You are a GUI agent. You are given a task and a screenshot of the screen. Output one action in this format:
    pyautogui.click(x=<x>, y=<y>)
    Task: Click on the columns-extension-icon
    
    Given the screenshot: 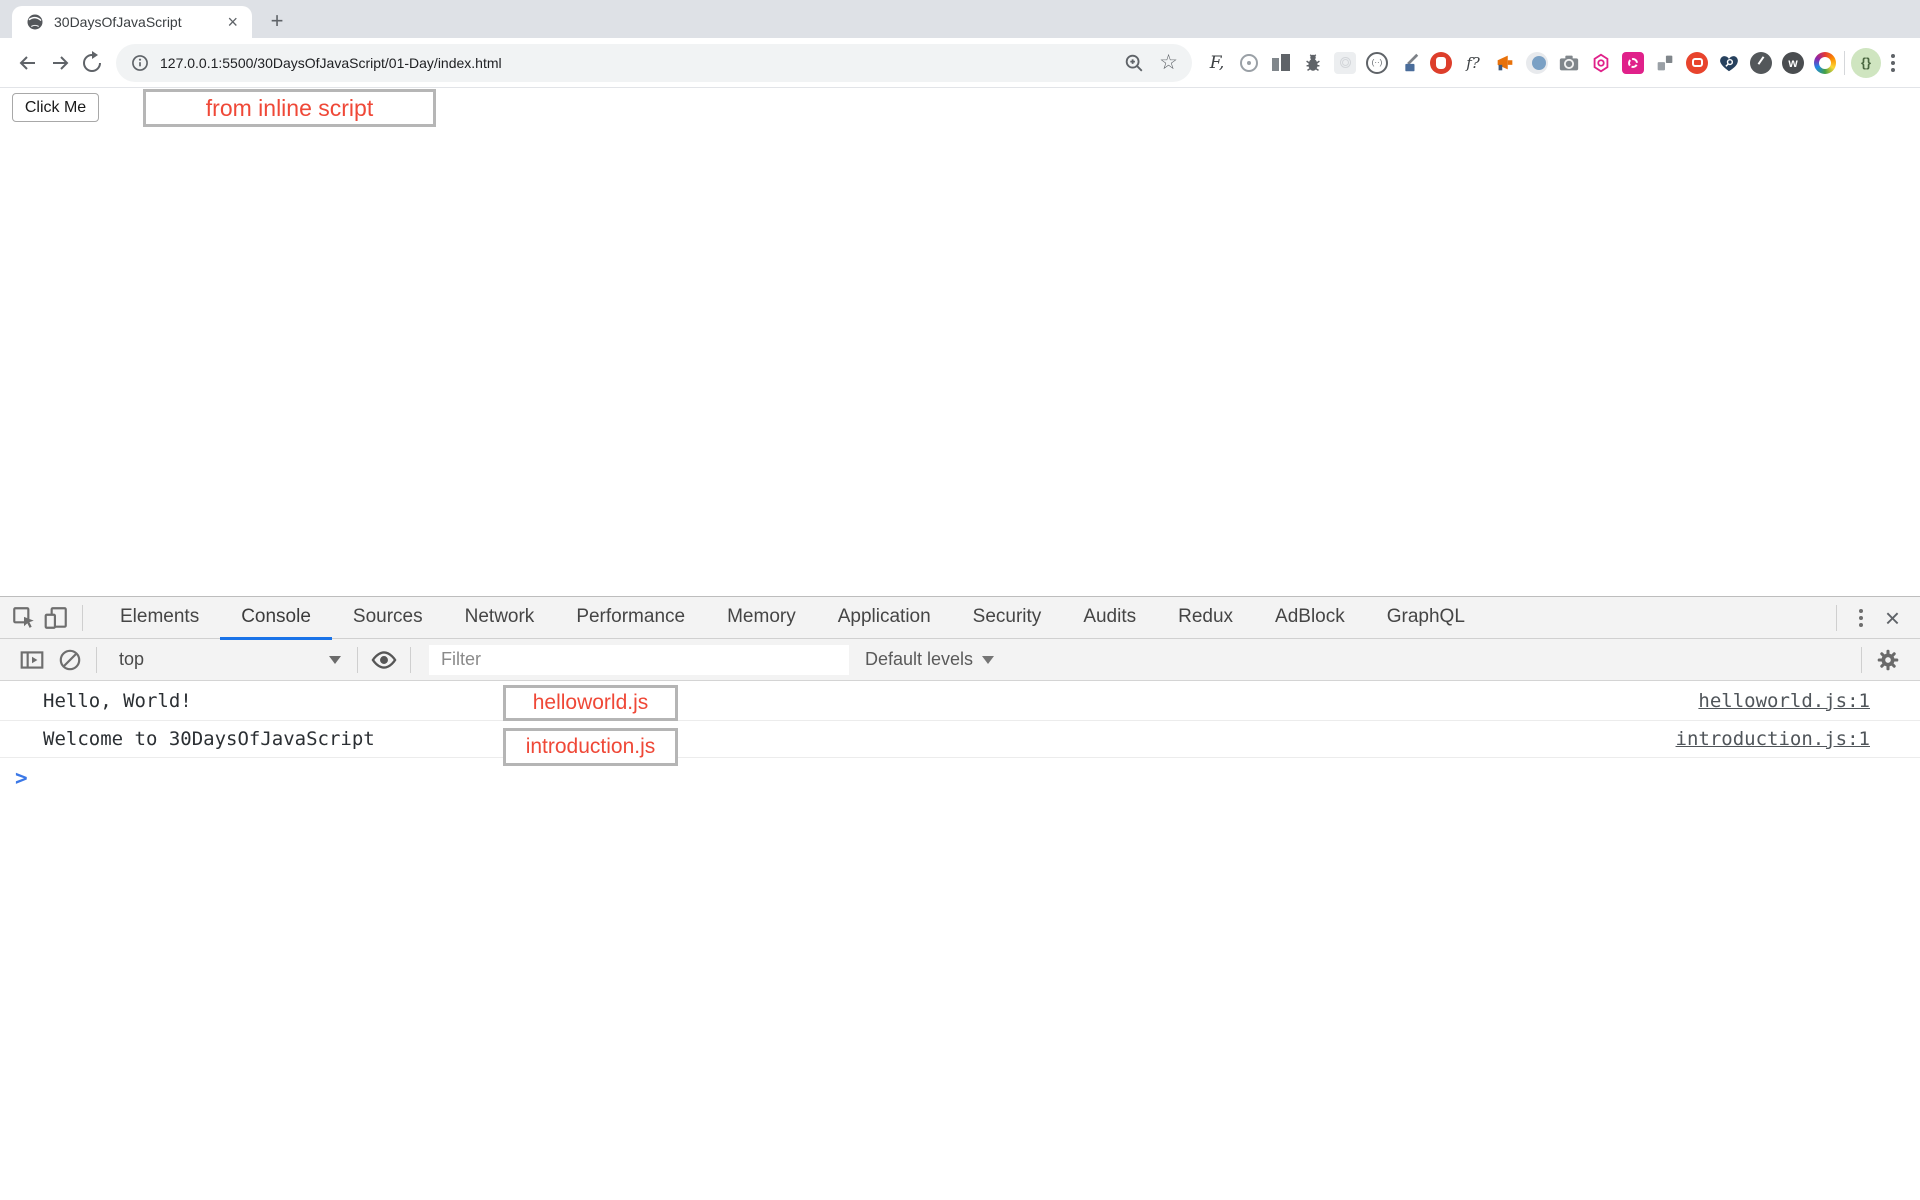 What is the action you would take?
    pyautogui.click(x=1281, y=63)
    